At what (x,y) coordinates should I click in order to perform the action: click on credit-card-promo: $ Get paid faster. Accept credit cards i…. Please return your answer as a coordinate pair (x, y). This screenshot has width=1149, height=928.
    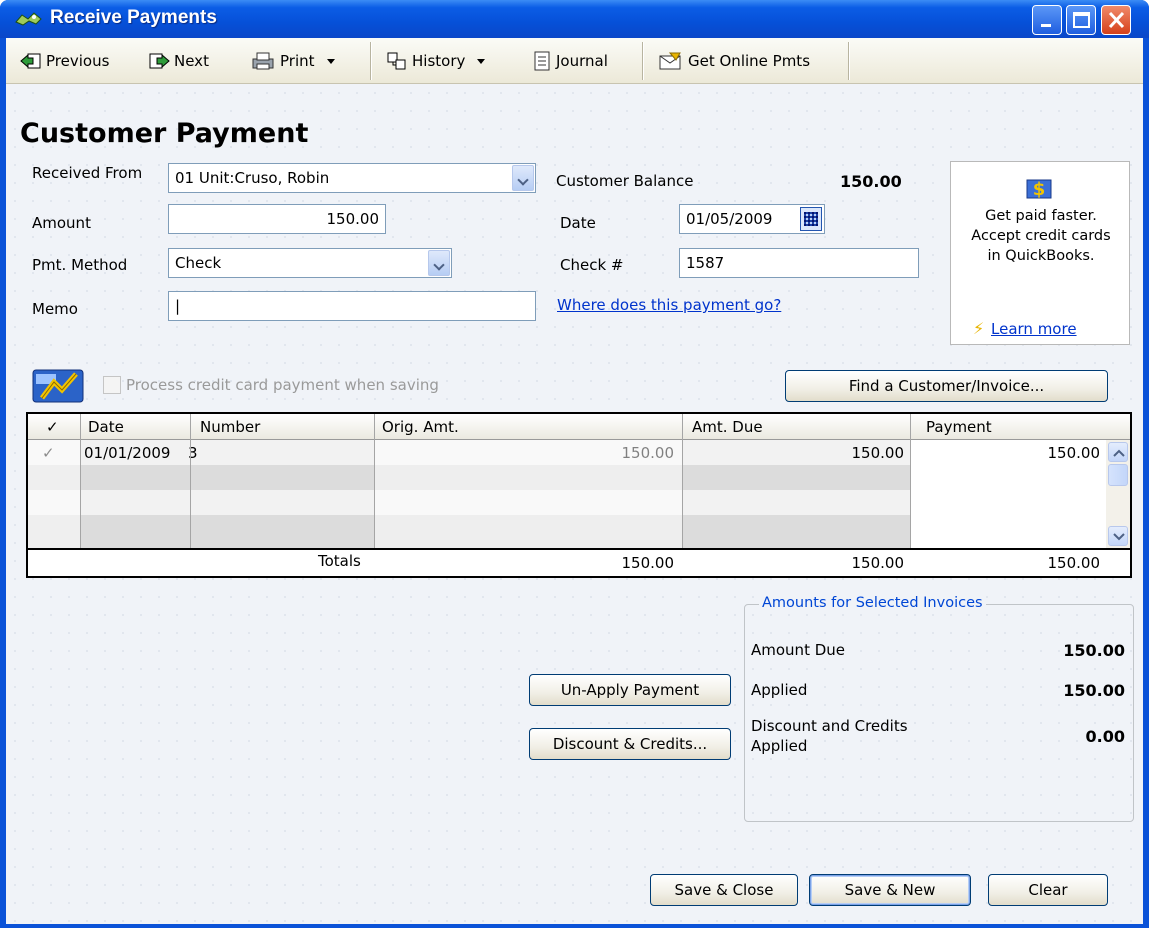
    Looking at the image, I should click on (1040, 253).